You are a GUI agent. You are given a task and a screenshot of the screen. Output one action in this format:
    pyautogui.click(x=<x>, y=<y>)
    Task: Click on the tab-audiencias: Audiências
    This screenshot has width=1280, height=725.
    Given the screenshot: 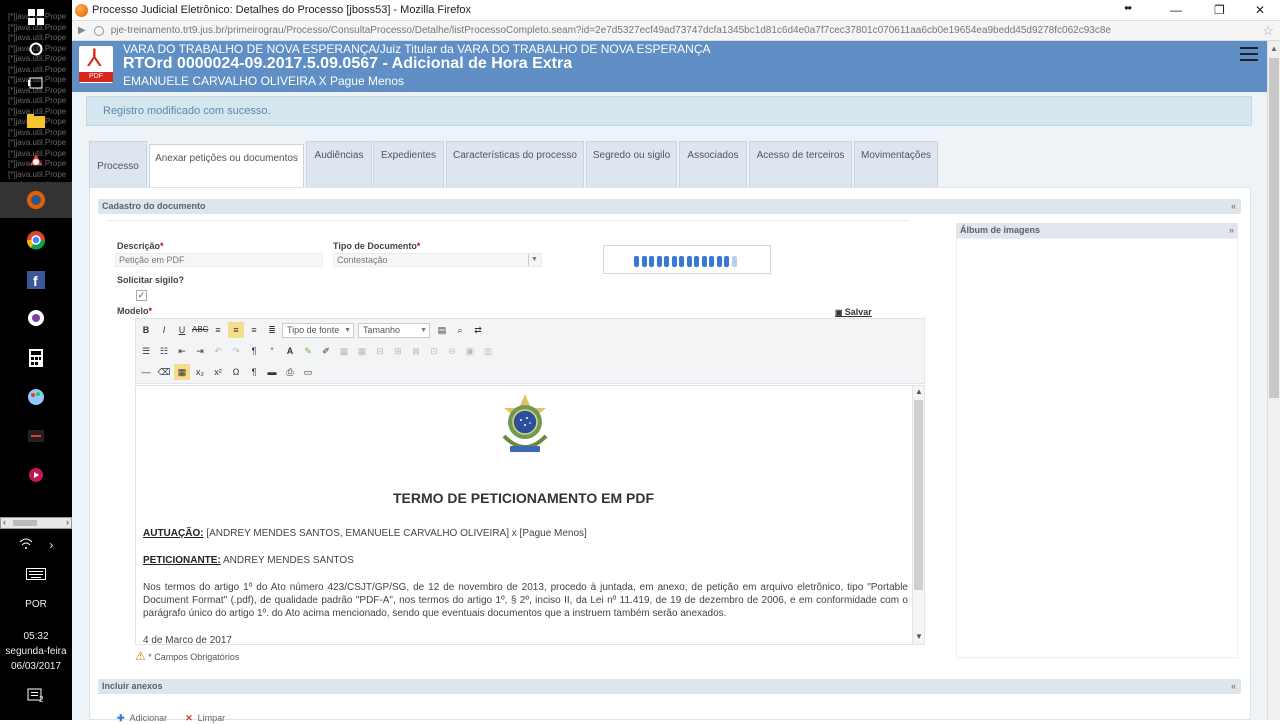 What is the action you would take?
    pyautogui.click(x=339, y=164)
    